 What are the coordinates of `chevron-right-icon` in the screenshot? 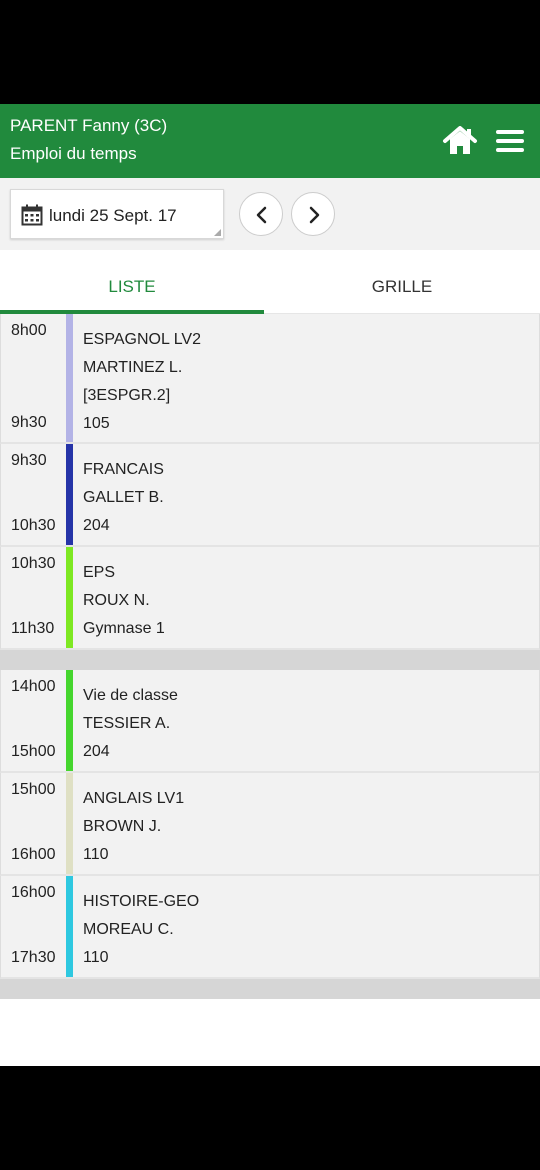 It's located at (314, 215).